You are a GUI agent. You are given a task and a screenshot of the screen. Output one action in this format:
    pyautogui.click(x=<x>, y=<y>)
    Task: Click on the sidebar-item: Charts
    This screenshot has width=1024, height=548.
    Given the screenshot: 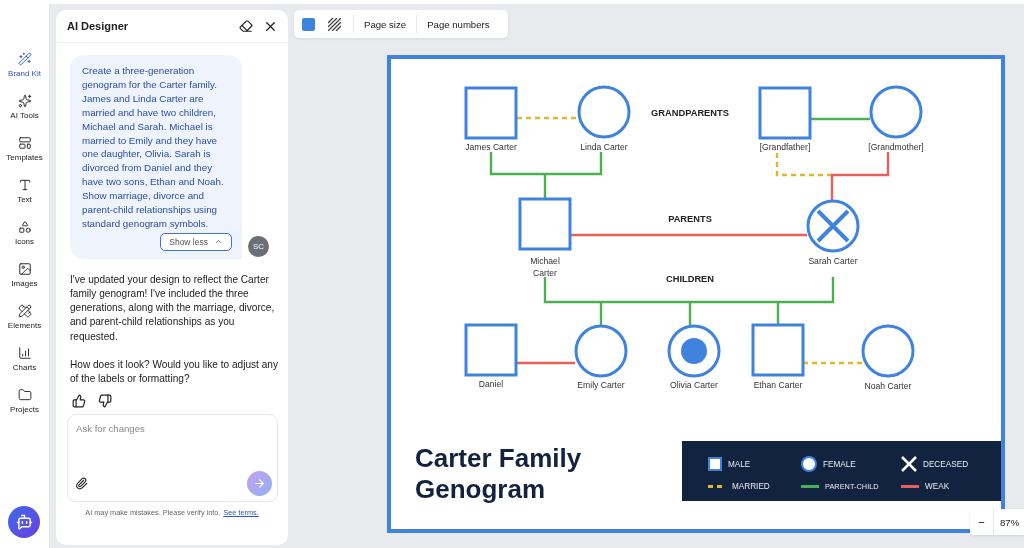 What is the action you would take?
    pyautogui.click(x=25, y=367)
    